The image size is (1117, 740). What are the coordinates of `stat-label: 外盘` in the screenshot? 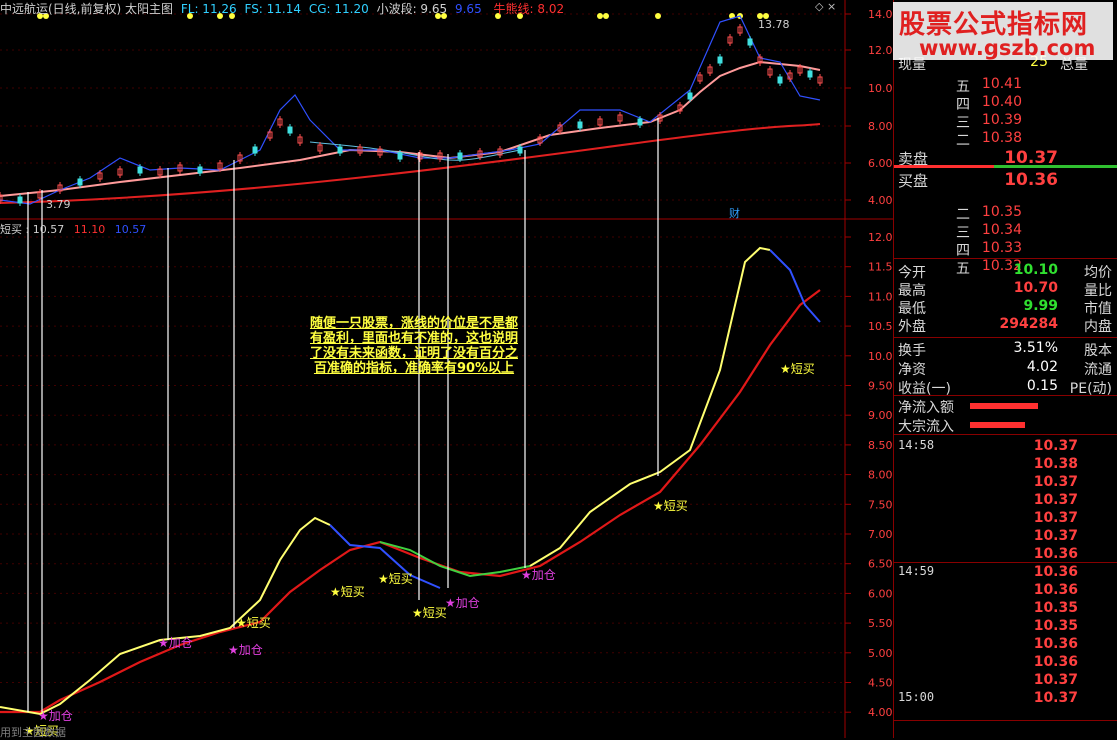 It's located at (912, 327).